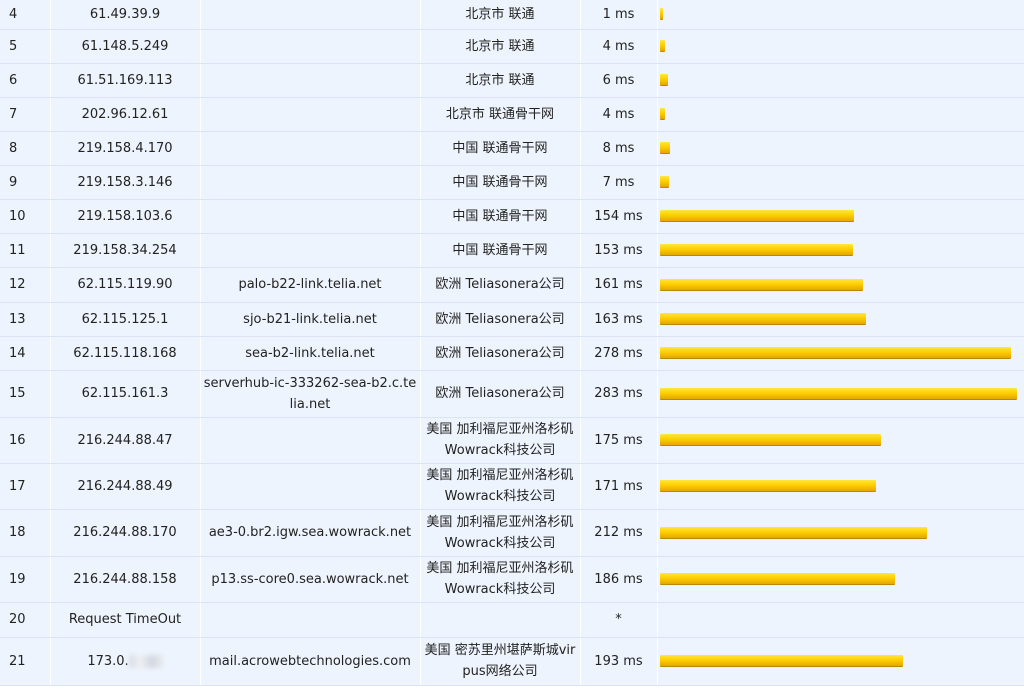 This screenshot has height=689, width=1024. Describe the element at coordinates (25, 579) in the screenshot. I see `hop-number: 19` at that location.